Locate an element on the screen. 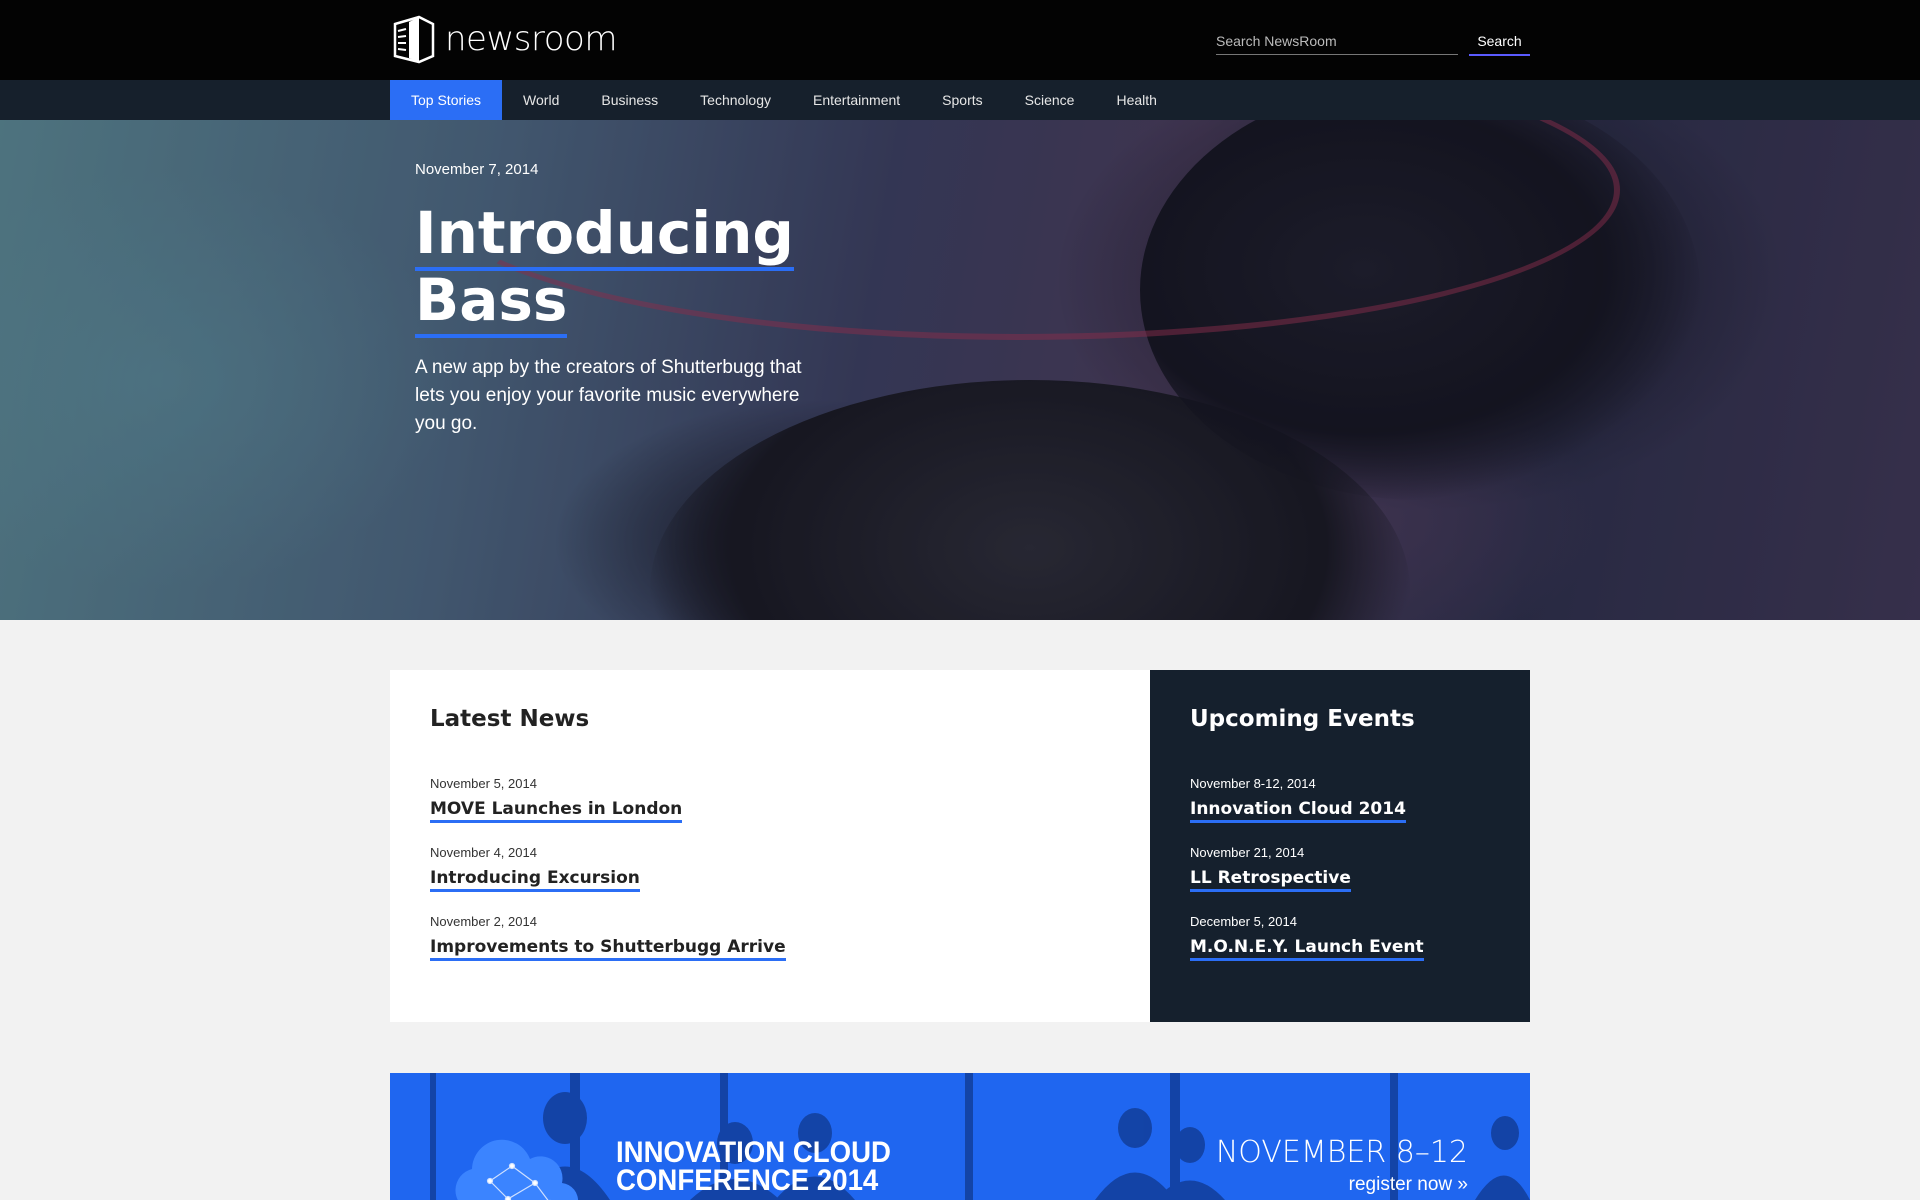 The image size is (1920, 1200). event-item: December 5, 2014 M.O.N.E.Y. Launch Event is located at coordinates (1307, 948).